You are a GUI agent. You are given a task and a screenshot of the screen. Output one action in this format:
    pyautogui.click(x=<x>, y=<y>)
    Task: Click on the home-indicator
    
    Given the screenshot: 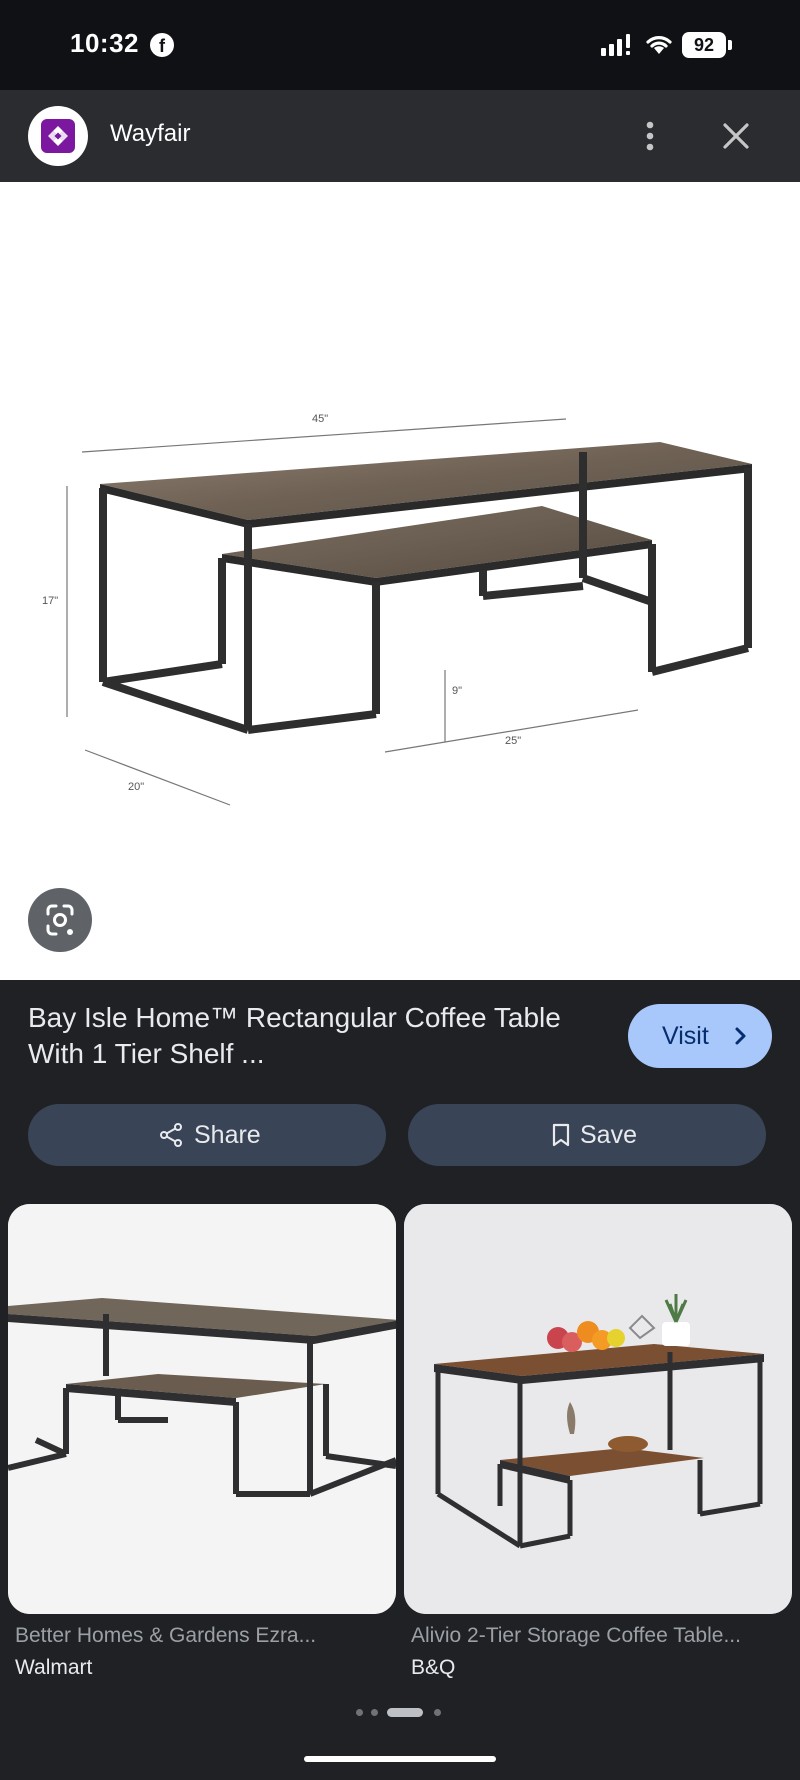 What is the action you would take?
    pyautogui.click(x=400, y=1759)
    